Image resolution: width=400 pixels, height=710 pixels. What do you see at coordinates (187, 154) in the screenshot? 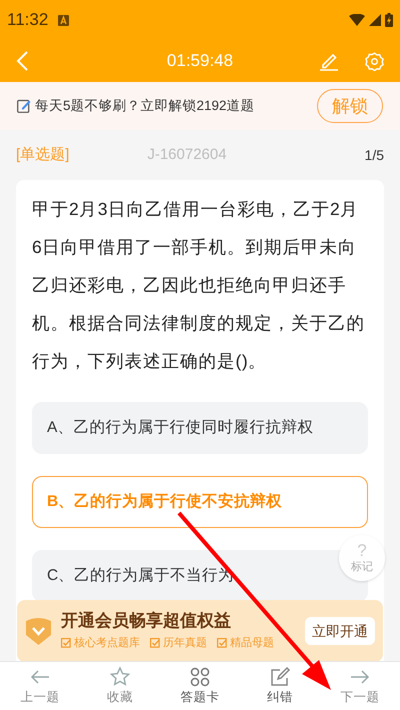
I see `question-code: J-16072604` at bounding box center [187, 154].